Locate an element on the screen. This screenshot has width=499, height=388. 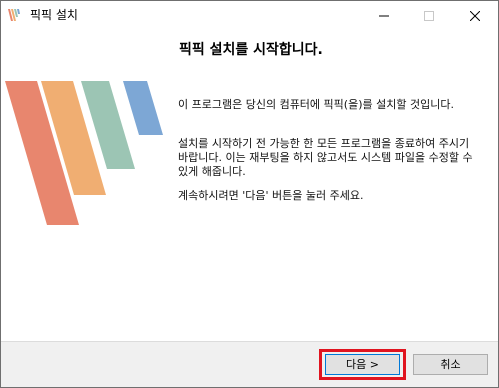
picpick-logo-icon is located at coordinates (14, 15).